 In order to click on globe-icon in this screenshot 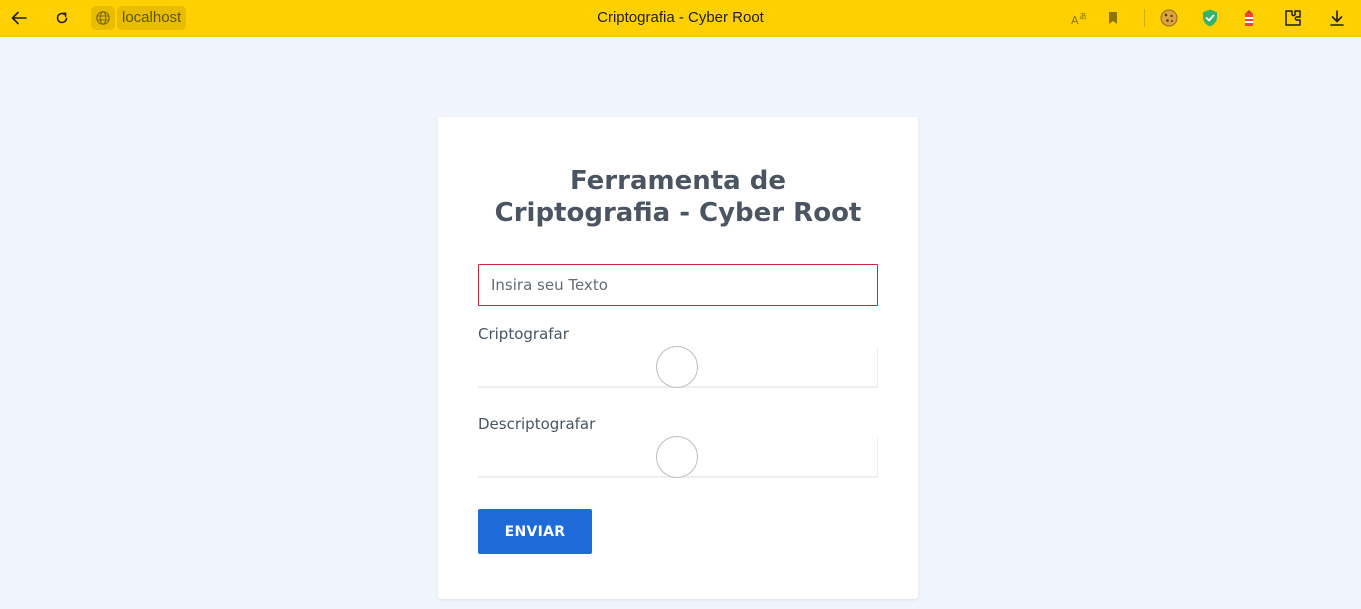, I will do `click(103, 18)`.